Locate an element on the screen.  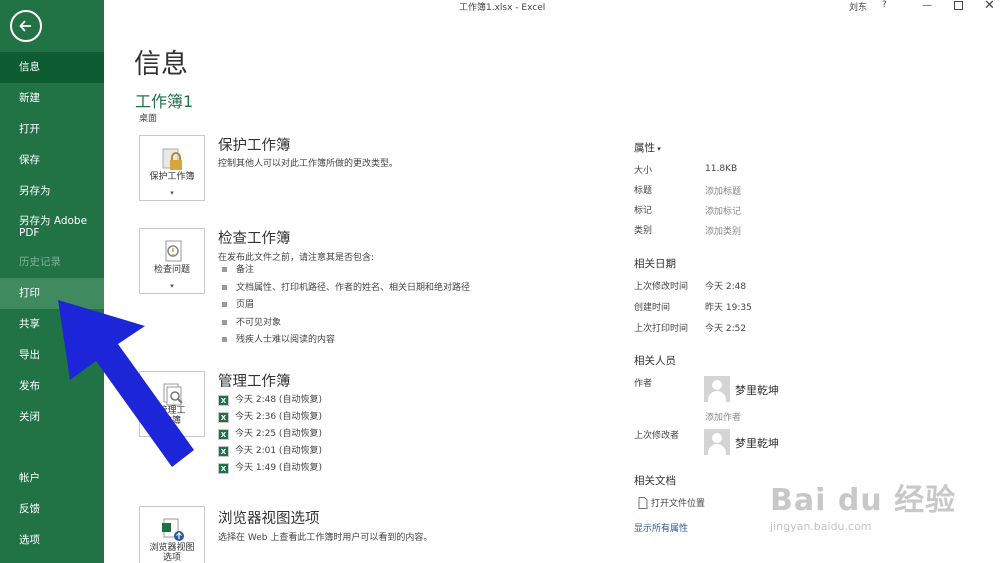
prop-size-value: 11.8KB is located at coordinates (721, 169).